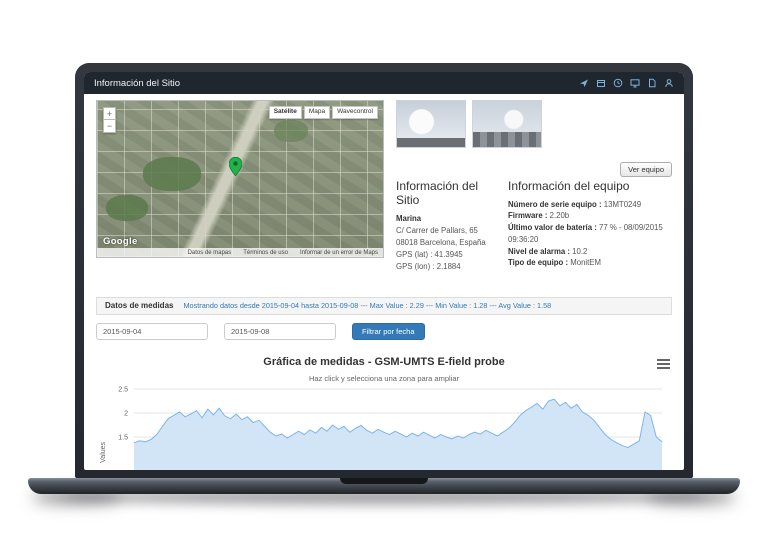  What do you see at coordinates (126, 413) in the screenshot?
I see `svg-text: 2` at bounding box center [126, 413].